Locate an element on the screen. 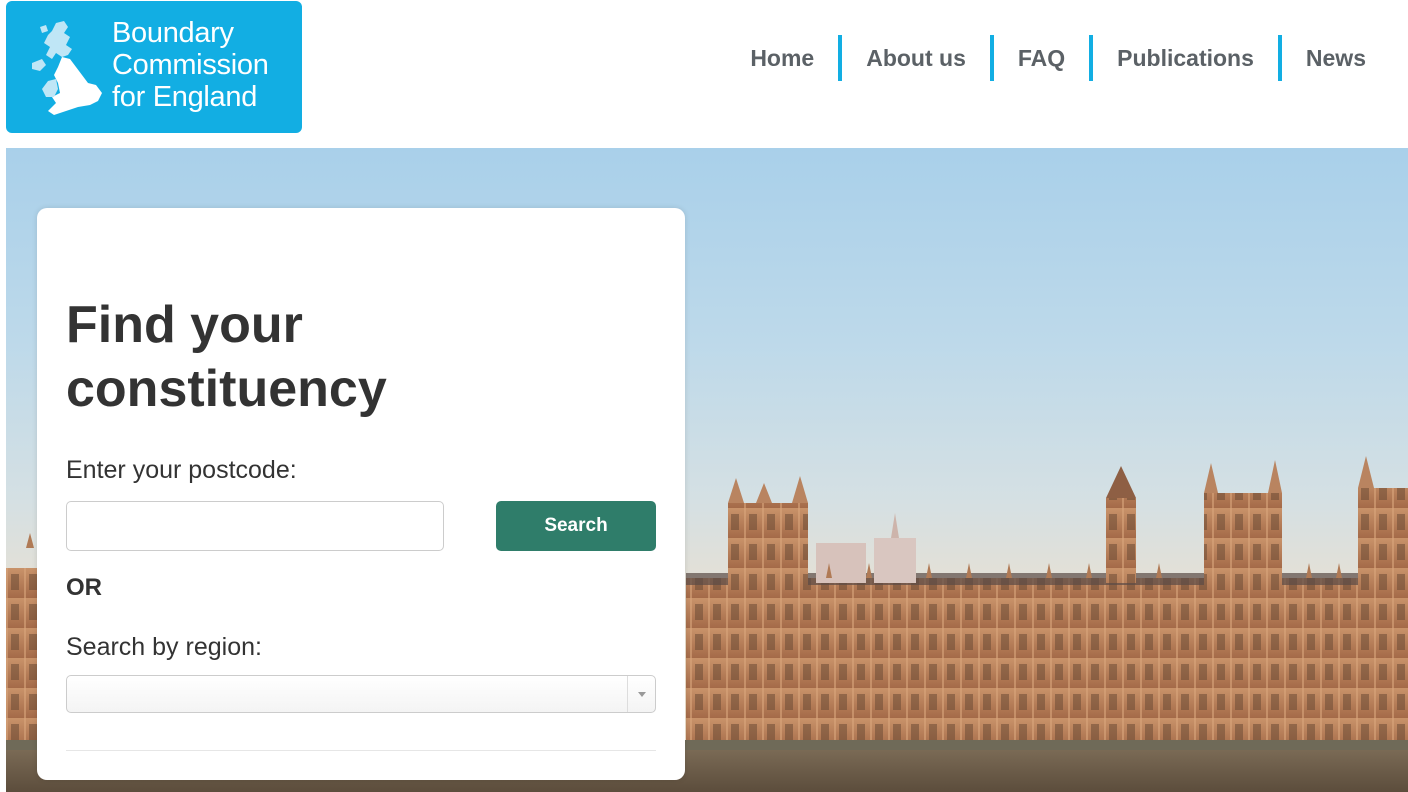 This screenshot has height=792, width=1408. search-button: Search is located at coordinates (576, 526).